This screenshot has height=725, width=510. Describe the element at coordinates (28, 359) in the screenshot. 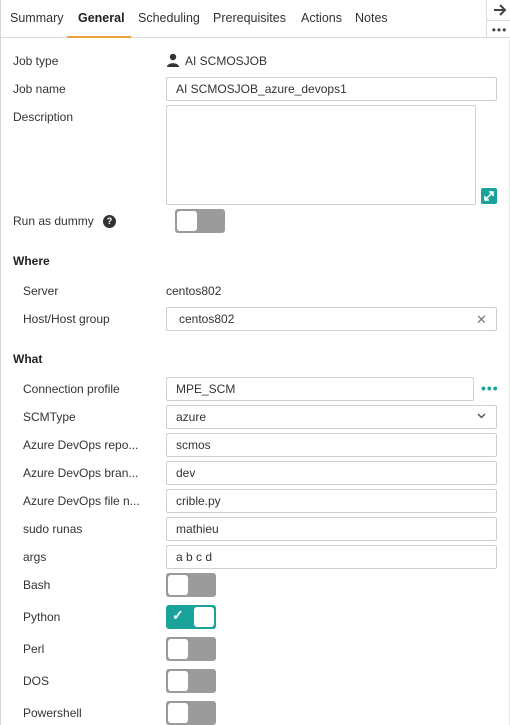

I see `what-section-title: What` at that location.